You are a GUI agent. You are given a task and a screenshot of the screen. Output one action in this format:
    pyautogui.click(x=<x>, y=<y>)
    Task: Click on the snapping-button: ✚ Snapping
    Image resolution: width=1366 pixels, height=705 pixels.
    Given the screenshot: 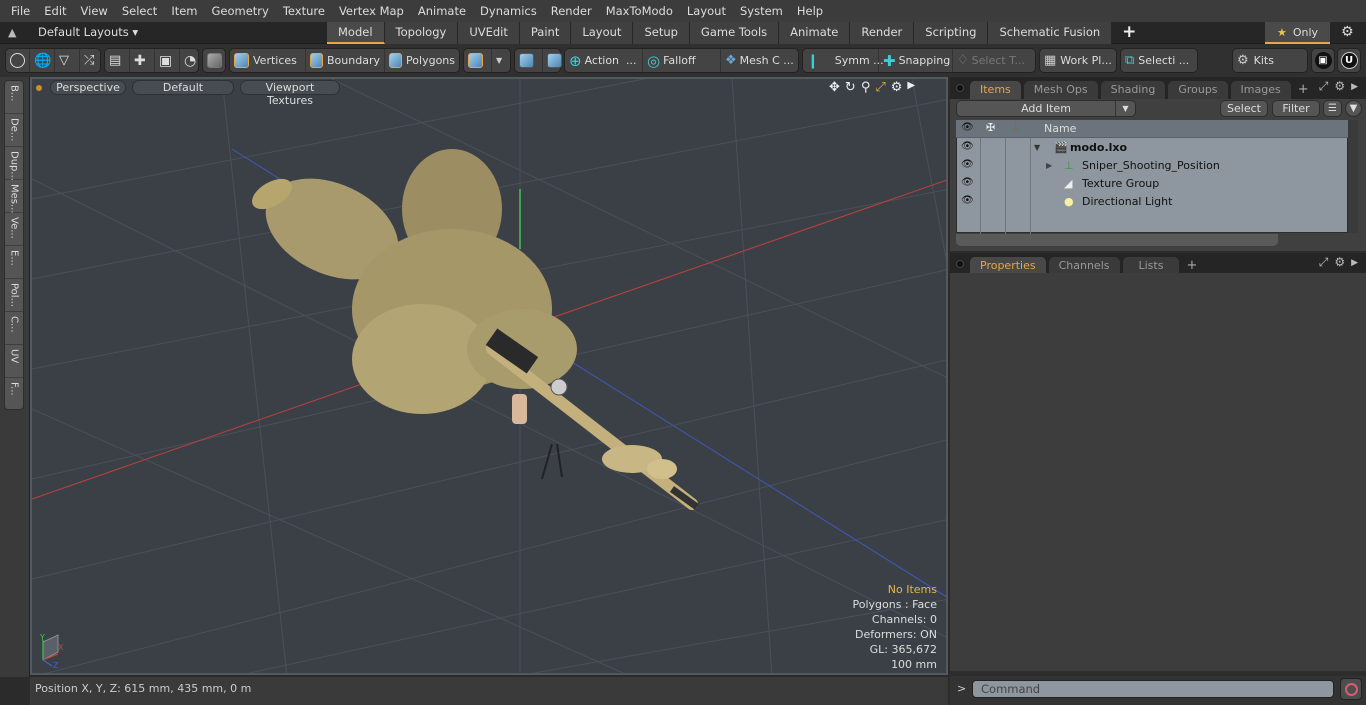 What is the action you would take?
    pyautogui.click(x=916, y=60)
    